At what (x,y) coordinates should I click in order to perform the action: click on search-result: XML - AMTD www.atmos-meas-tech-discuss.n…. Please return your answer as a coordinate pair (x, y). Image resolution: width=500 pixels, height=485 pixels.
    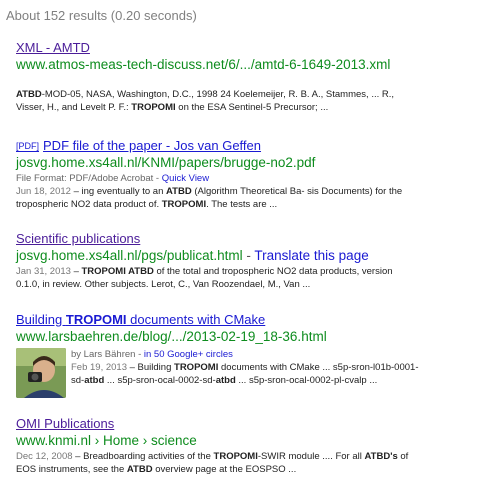
    Looking at the image, I should click on (251, 77).